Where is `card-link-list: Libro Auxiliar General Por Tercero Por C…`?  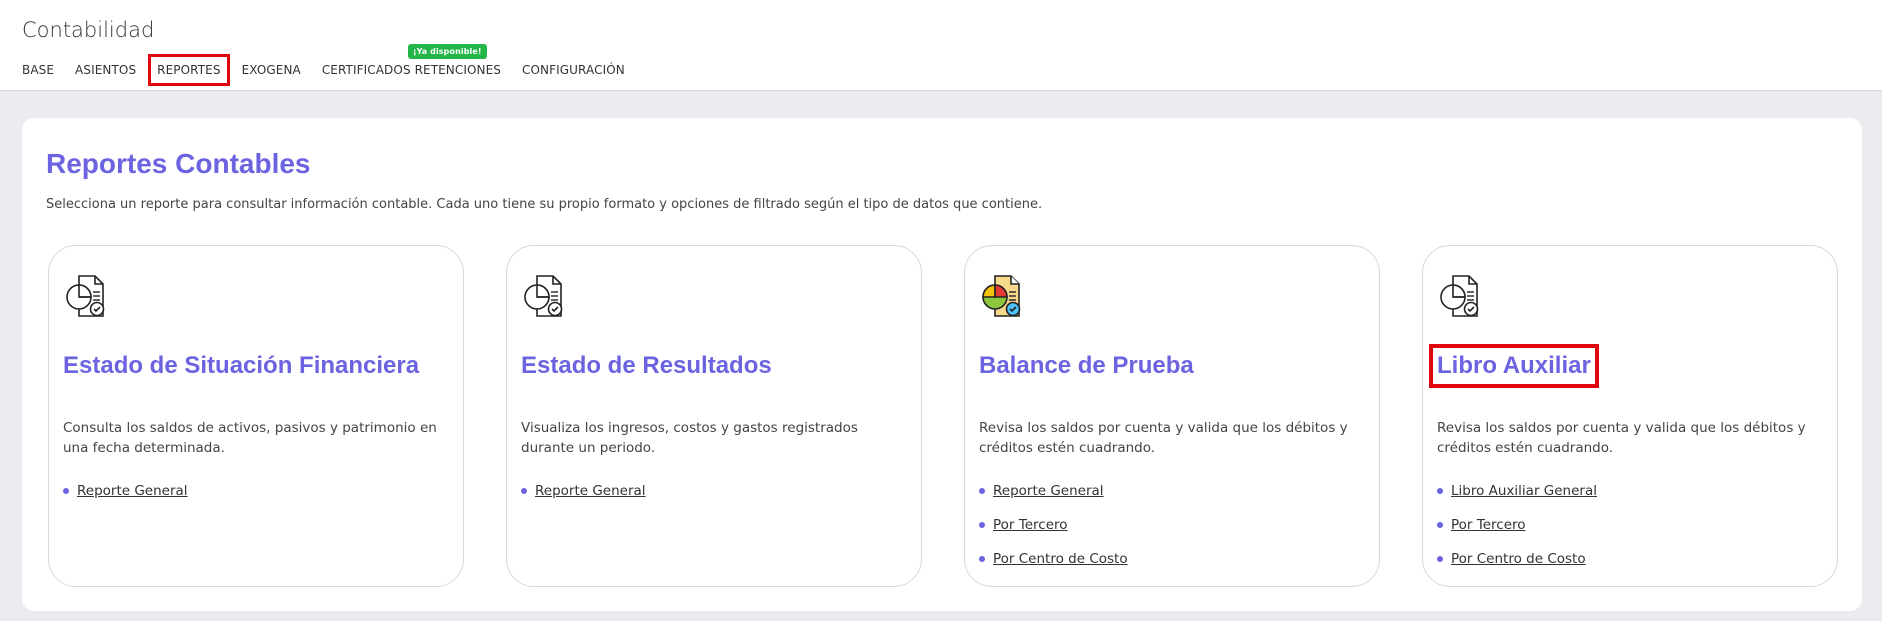
card-link-list: Libro Auxiliar General Por Tercero Por C… is located at coordinates (1517, 525).